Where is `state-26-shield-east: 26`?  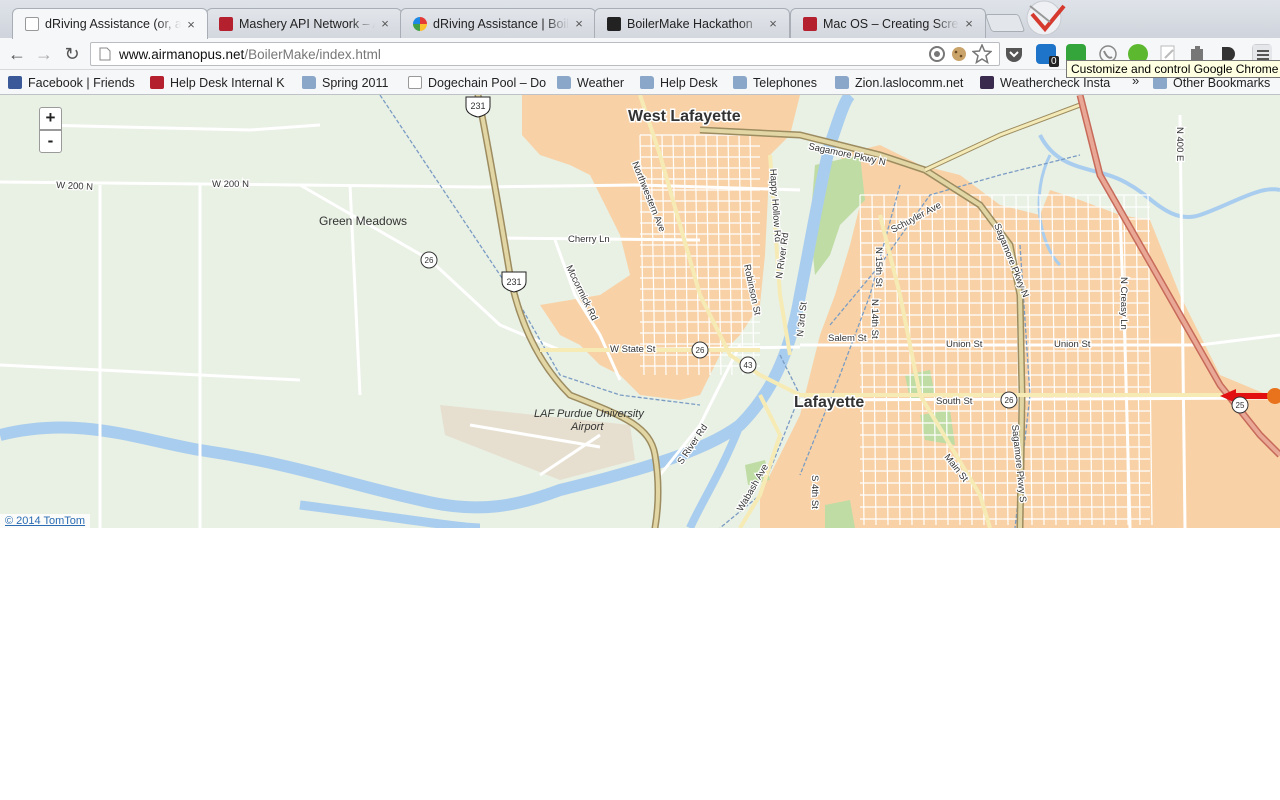
state-26-shield-east: 26 is located at coordinates (1009, 400).